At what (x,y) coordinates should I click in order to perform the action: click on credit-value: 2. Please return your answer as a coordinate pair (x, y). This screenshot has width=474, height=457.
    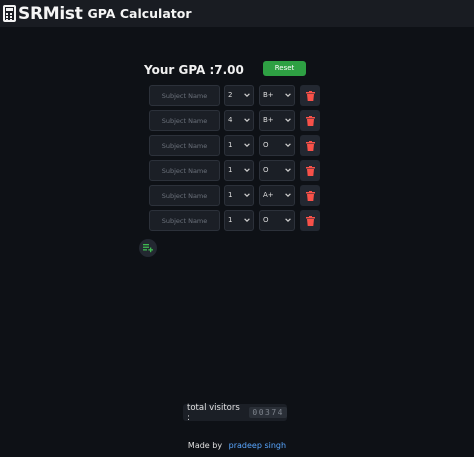
    Looking at the image, I should click on (230, 95).